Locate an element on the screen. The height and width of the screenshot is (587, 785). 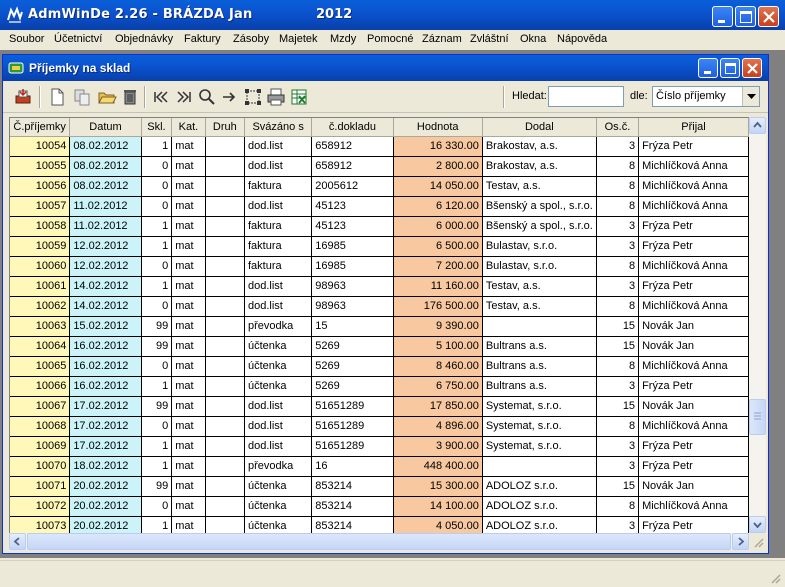
menu-zasoby: Zásoby is located at coordinates (251, 39).